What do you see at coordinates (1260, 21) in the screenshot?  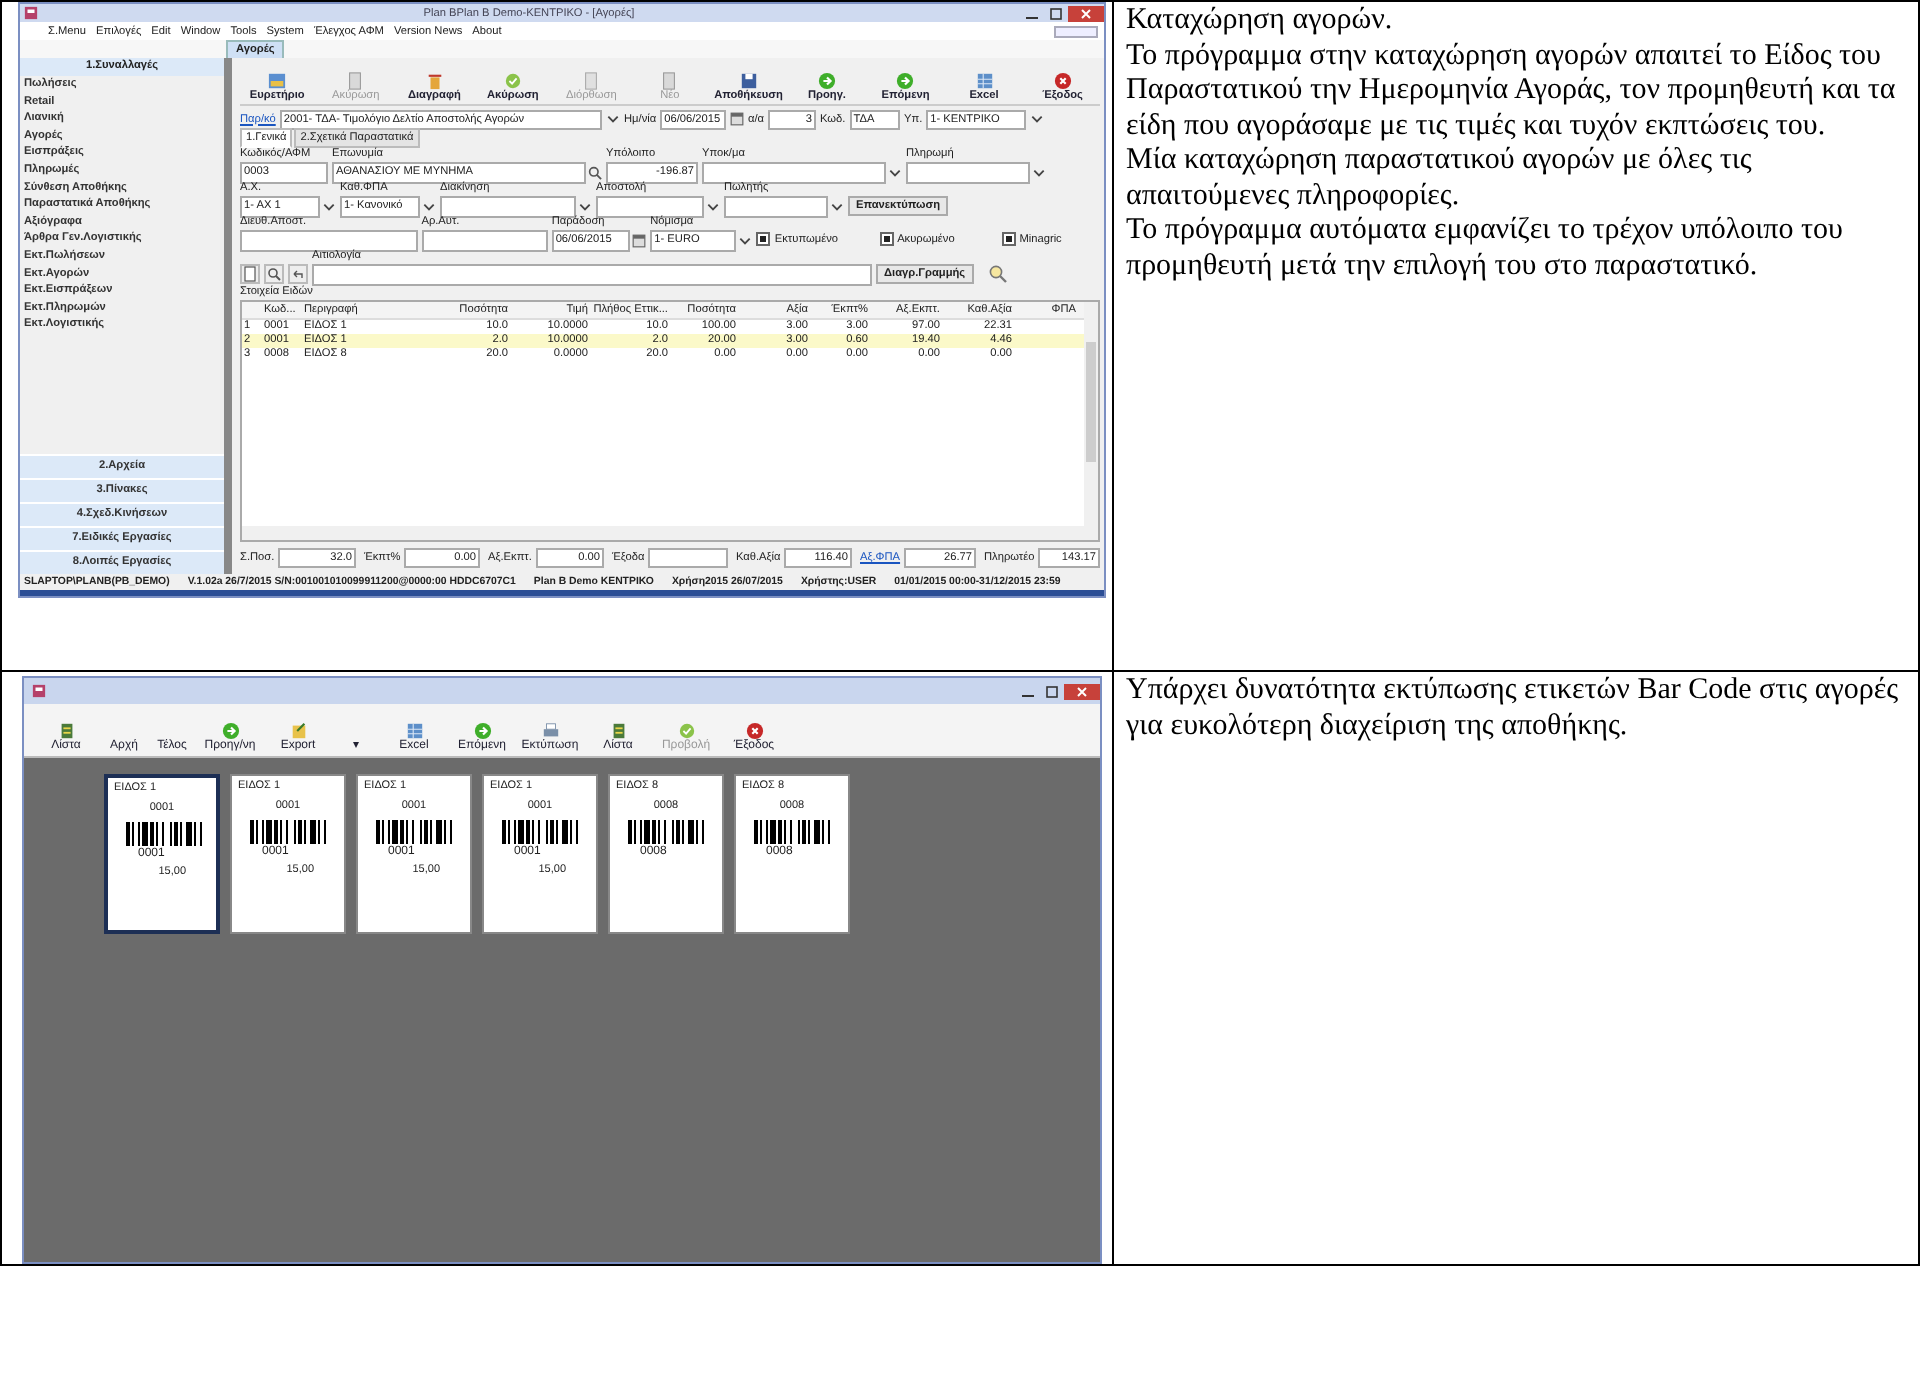 I see `description-paragraph: Καταχώρηση αγορών.` at bounding box center [1260, 21].